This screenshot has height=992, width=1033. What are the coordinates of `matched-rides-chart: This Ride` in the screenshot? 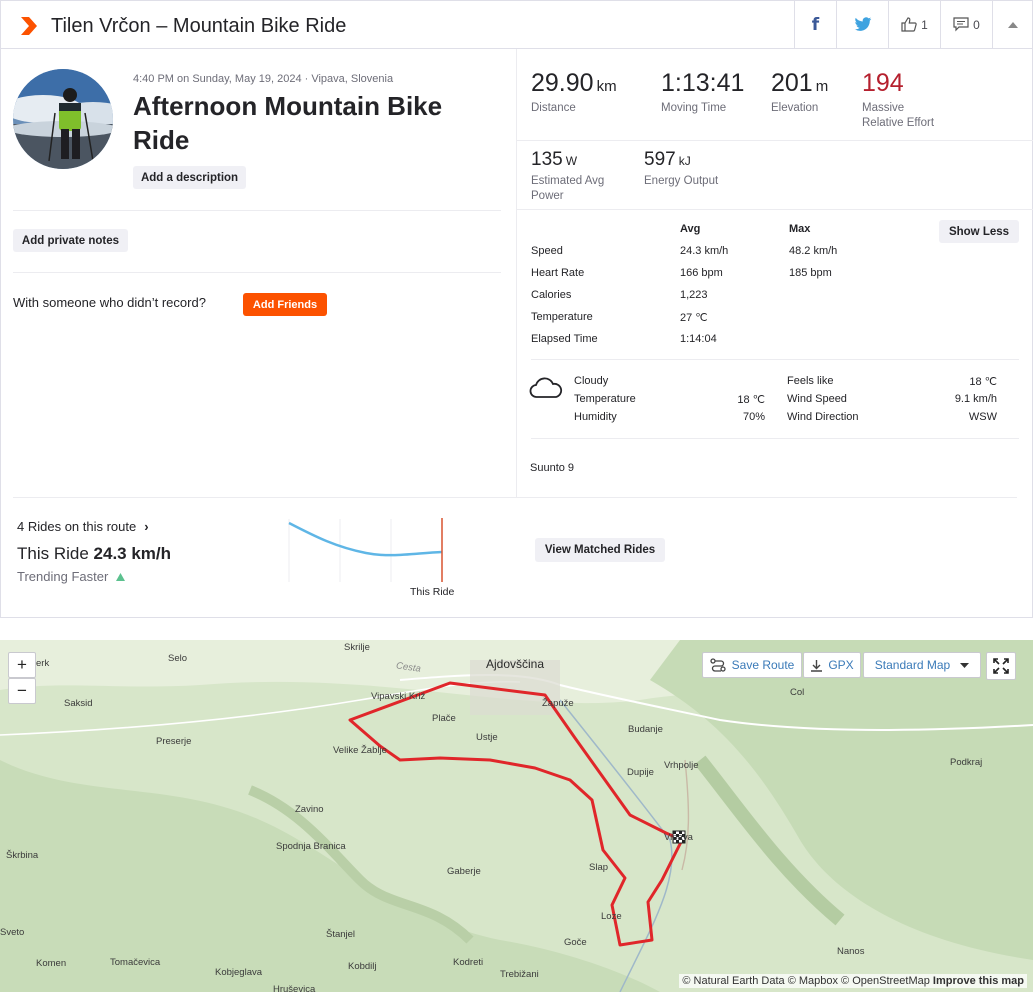 It's located at (366, 556).